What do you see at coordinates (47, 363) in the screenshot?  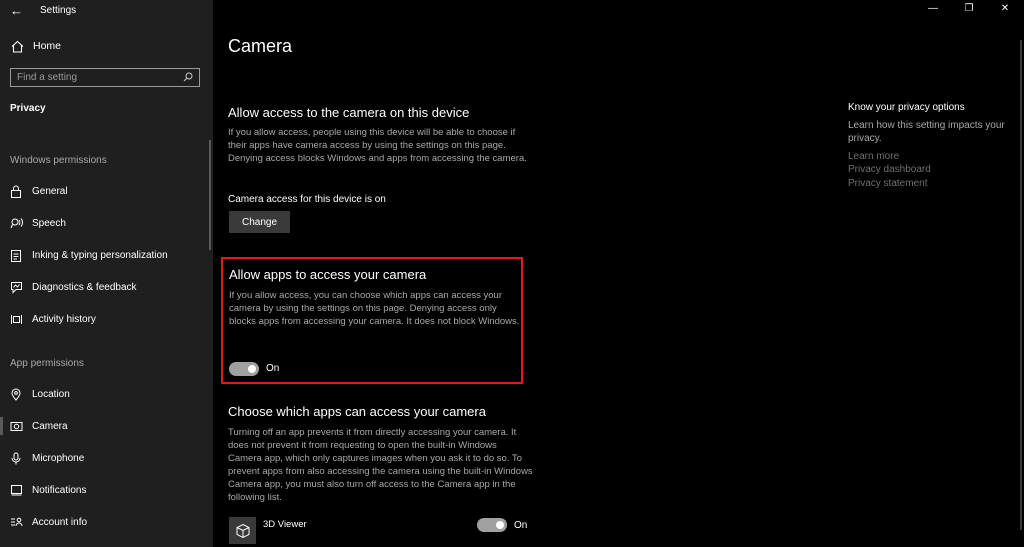 I see `group-title-app-permissions: App permissions` at bounding box center [47, 363].